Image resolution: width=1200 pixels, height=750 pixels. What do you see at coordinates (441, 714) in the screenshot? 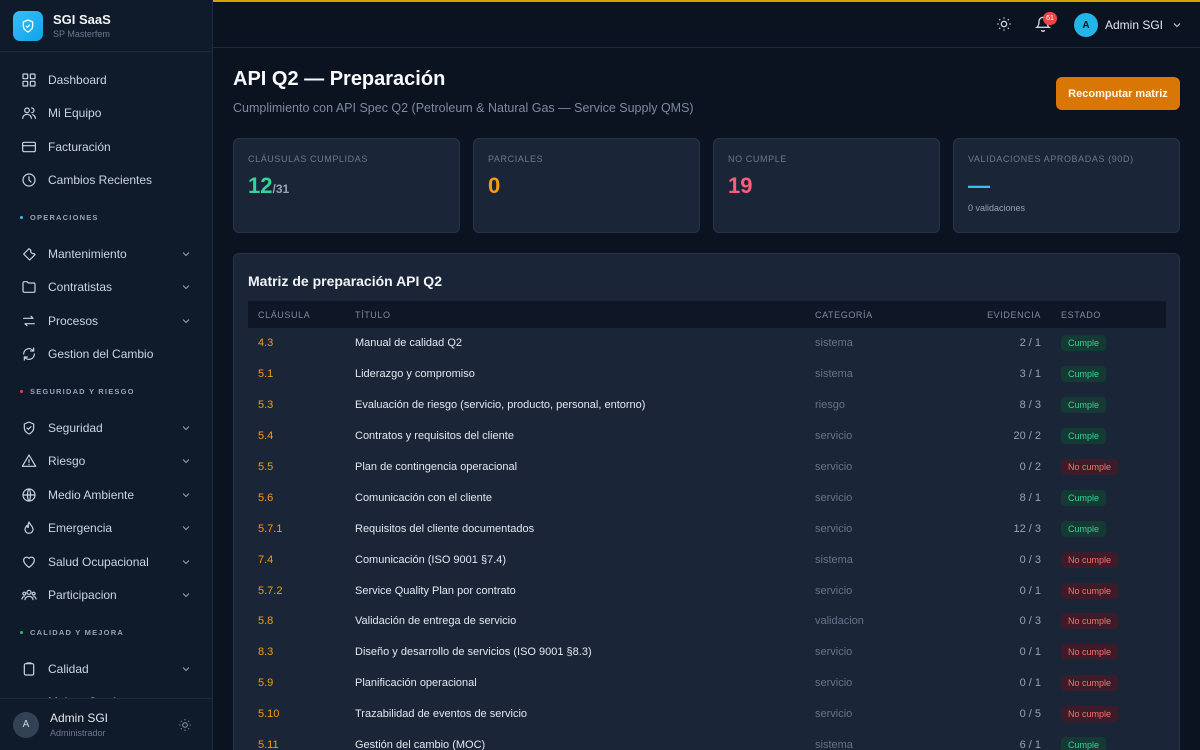
I see `cell-titulo: Trazabilidad de eventos de servicio` at bounding box center [441, 714].